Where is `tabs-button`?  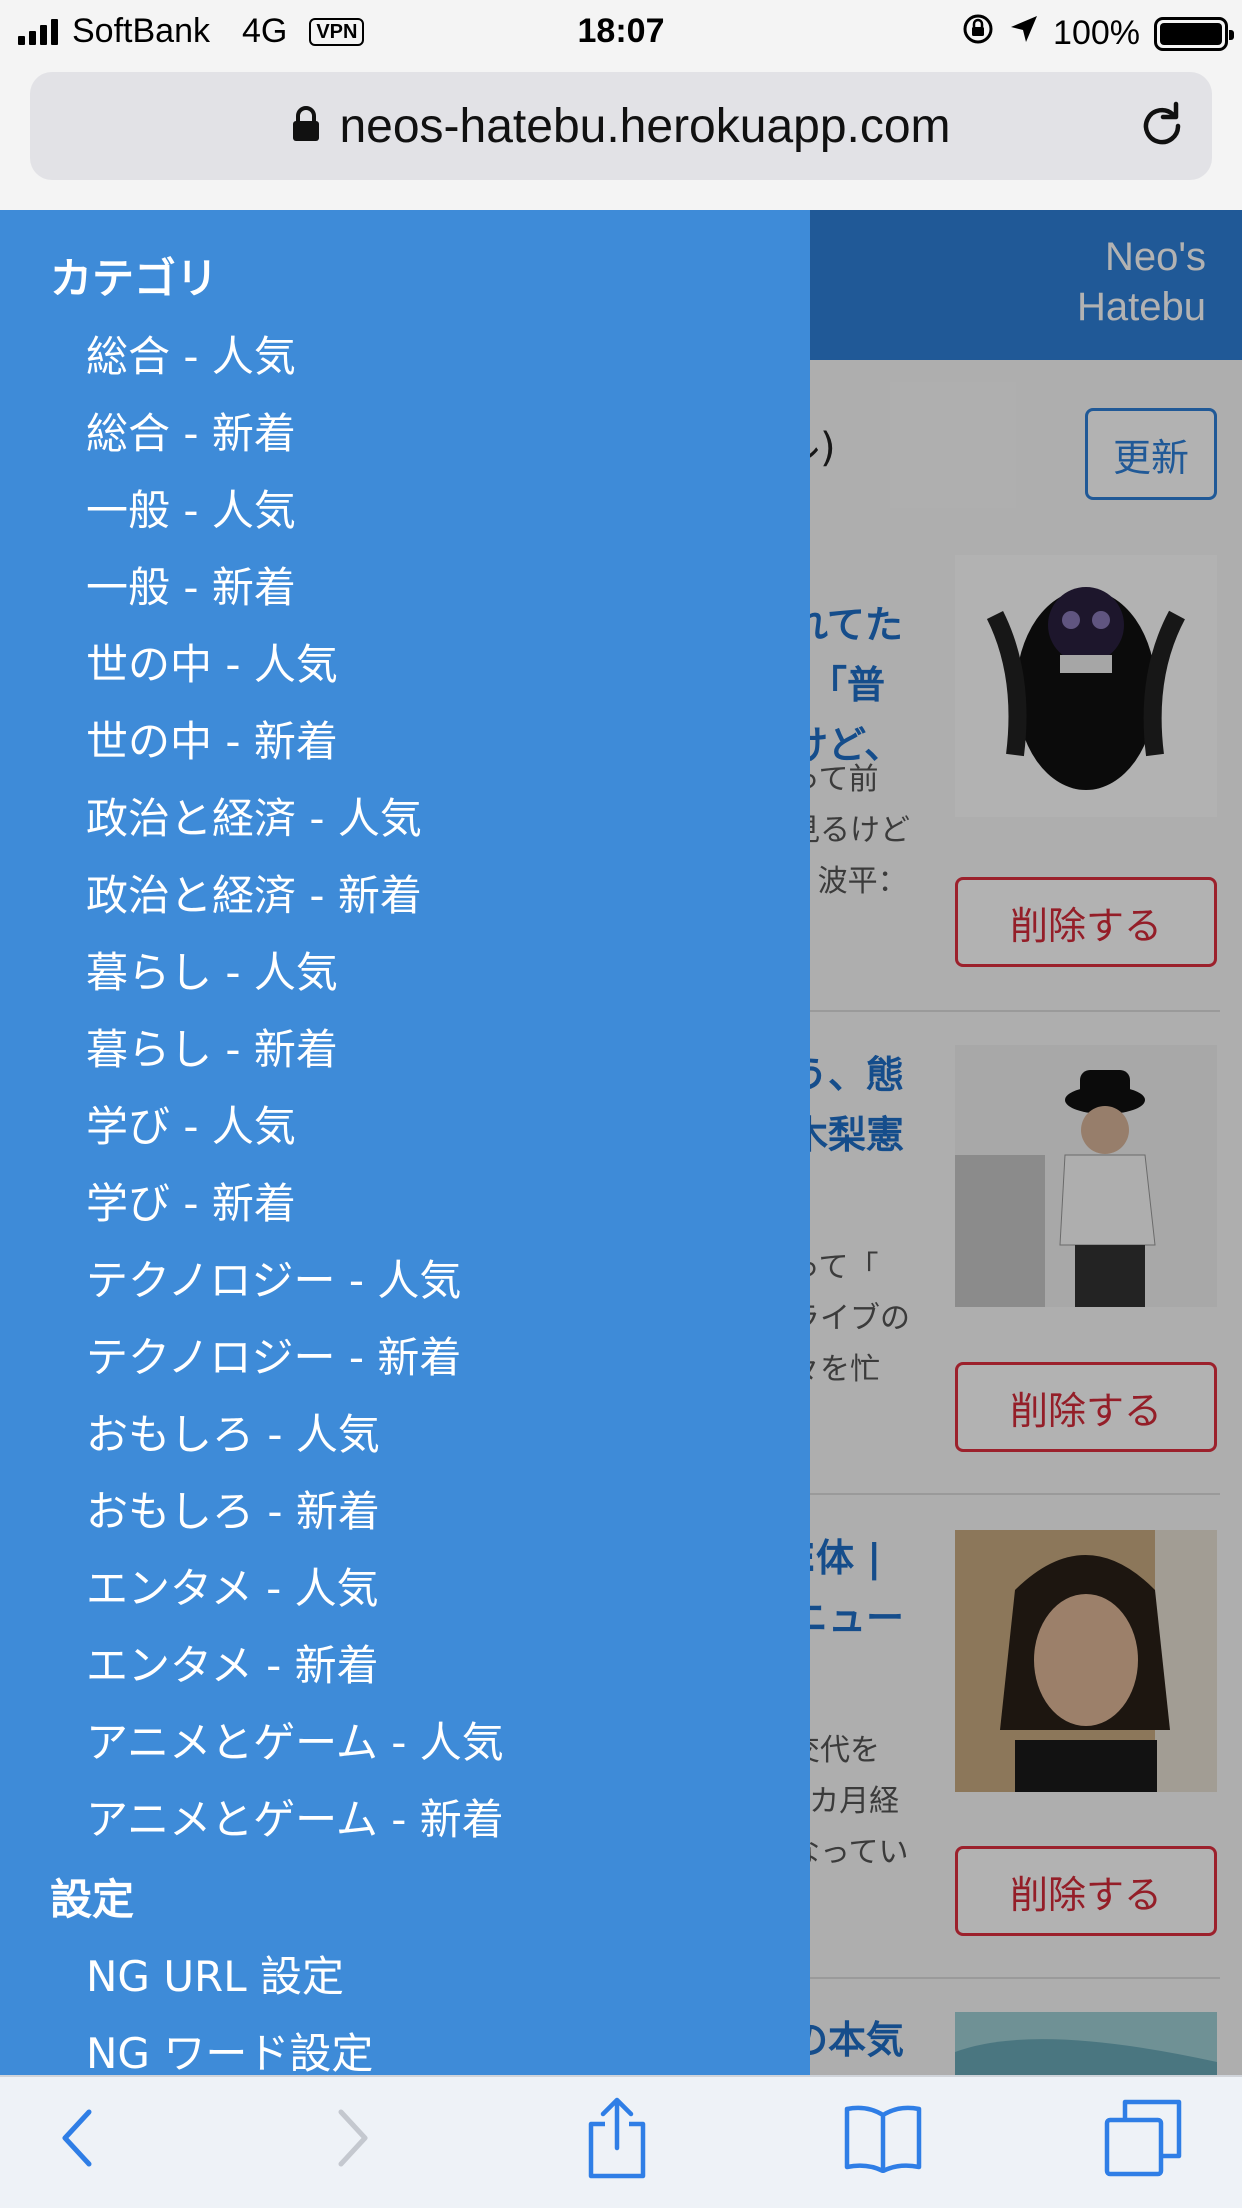
tabs-button is located at coordinates (1143, 2140).